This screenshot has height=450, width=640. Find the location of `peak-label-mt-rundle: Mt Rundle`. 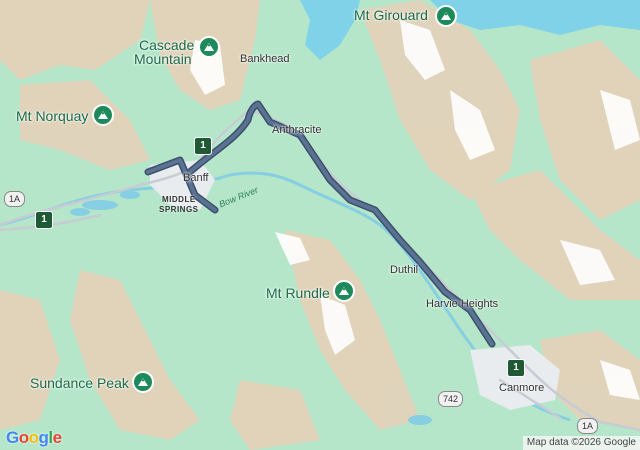

peak-label-mt-rundle: Mt Rundle is located at coordinates (298, 293).